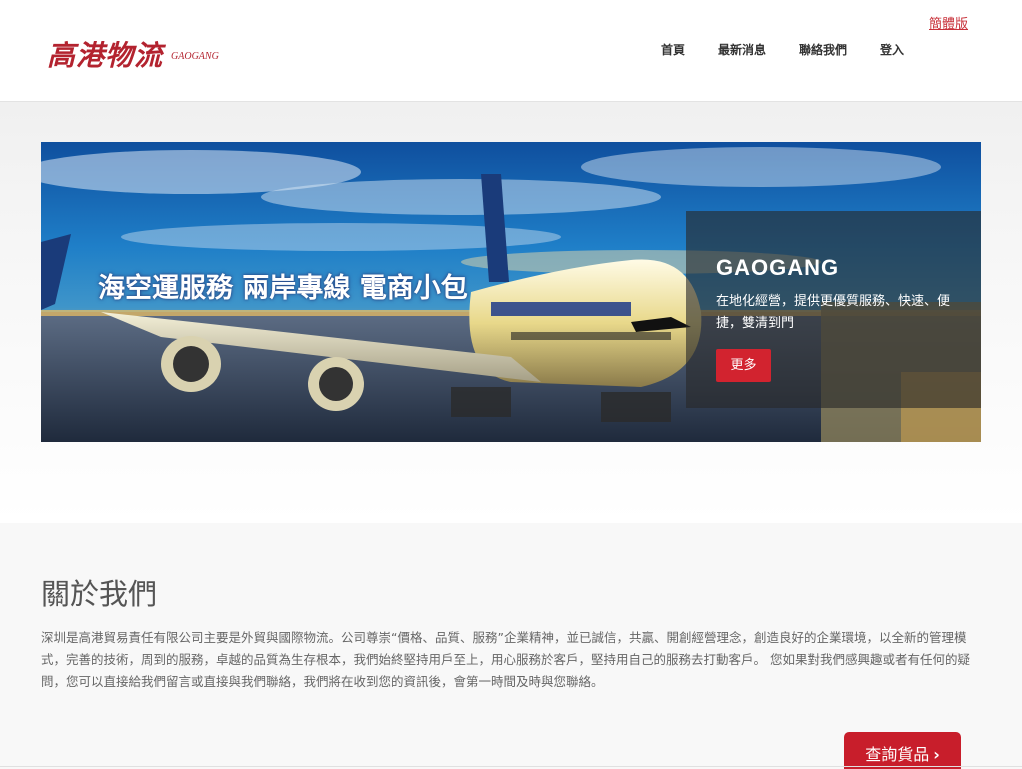 This screenshot has width=1022, height=769. What do you see at coordinates (778, 267) in the screenshot?
I see `hero-card-title: GAOGANG` at bounding box center [778, 267].